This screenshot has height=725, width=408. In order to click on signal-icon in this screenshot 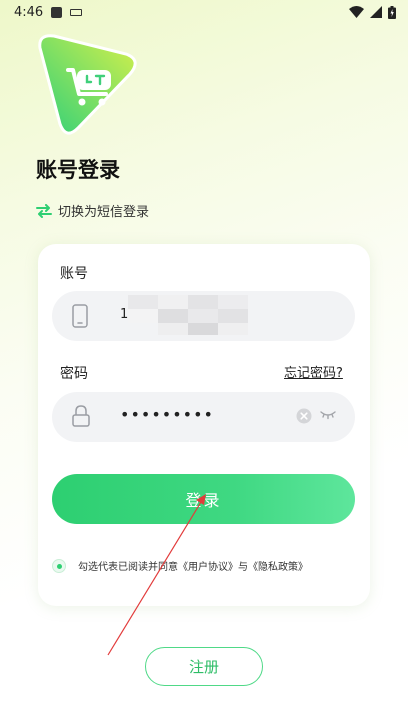, I will do `click(376, 12)`.